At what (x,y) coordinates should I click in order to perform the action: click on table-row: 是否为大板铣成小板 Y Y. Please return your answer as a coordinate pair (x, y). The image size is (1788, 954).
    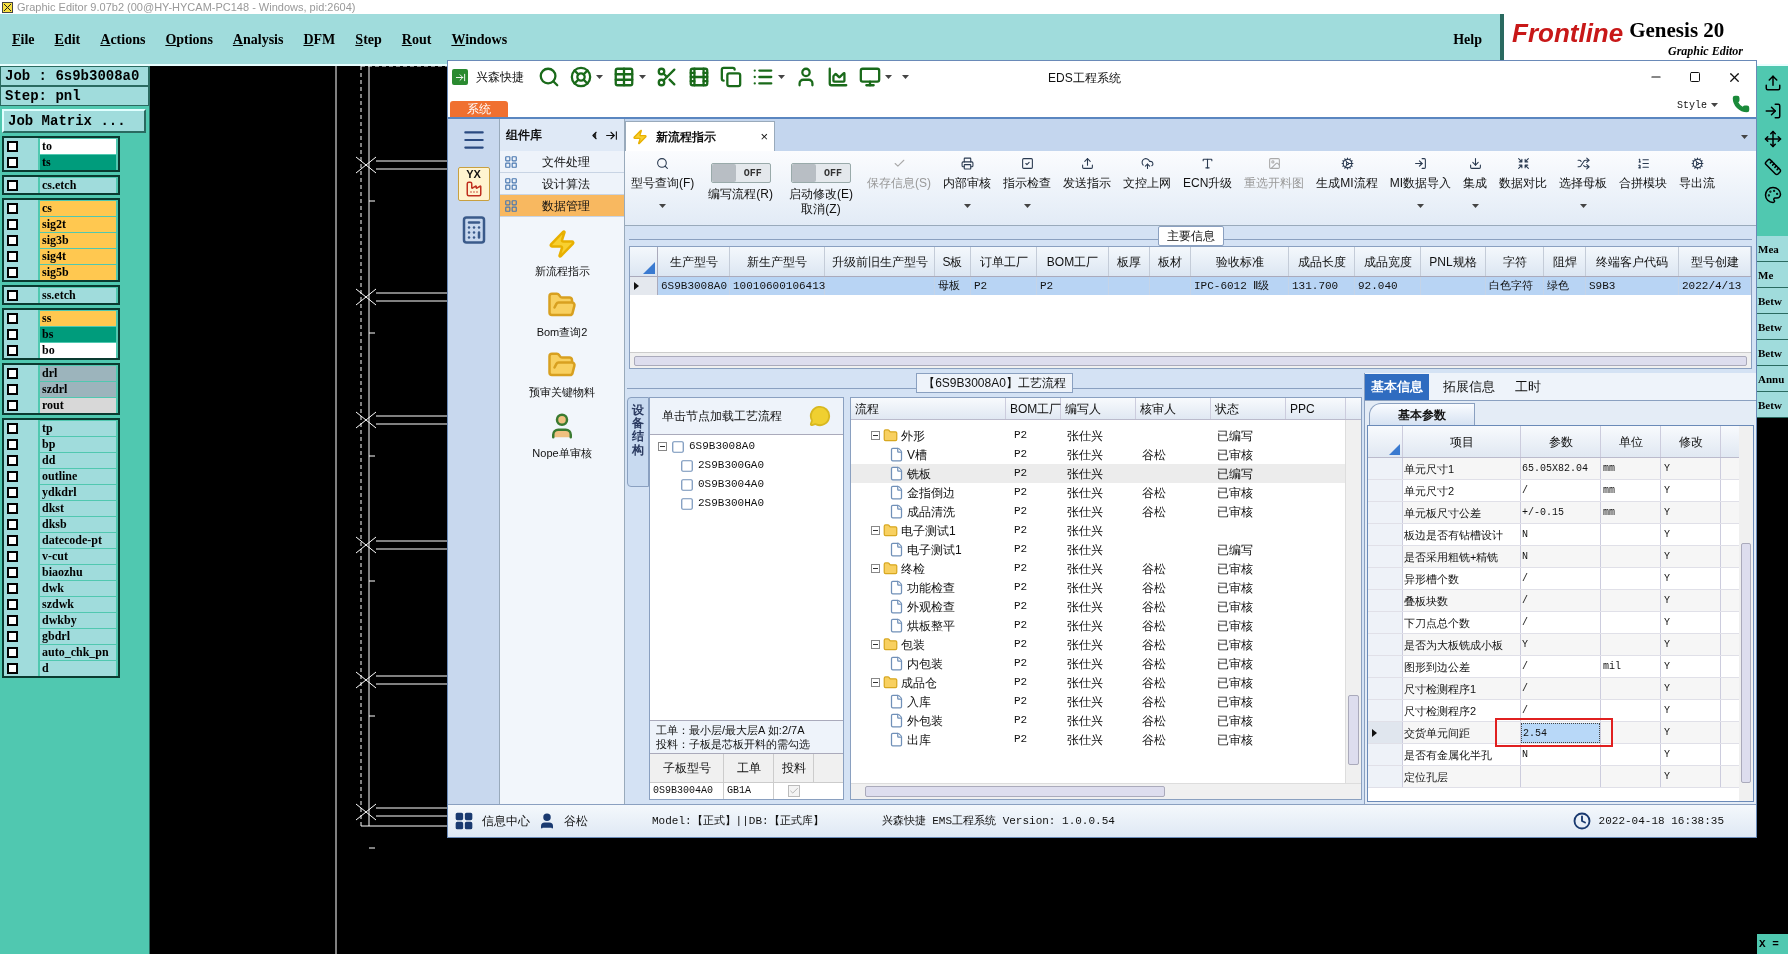
    Looking at the image, I should click on (1553, 645).